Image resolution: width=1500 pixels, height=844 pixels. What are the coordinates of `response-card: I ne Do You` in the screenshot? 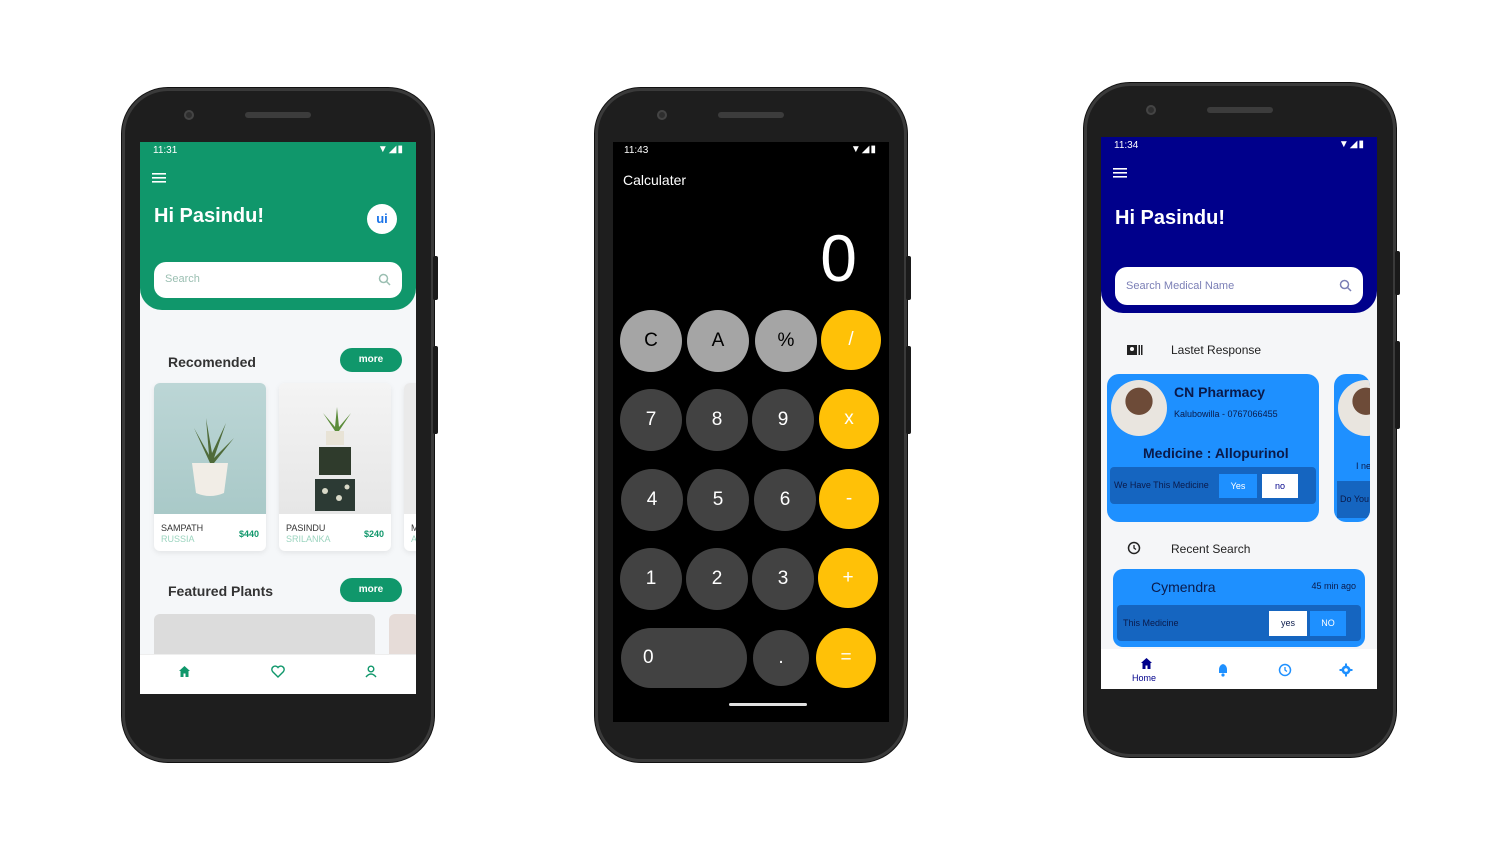 It's located at (1352, 448).